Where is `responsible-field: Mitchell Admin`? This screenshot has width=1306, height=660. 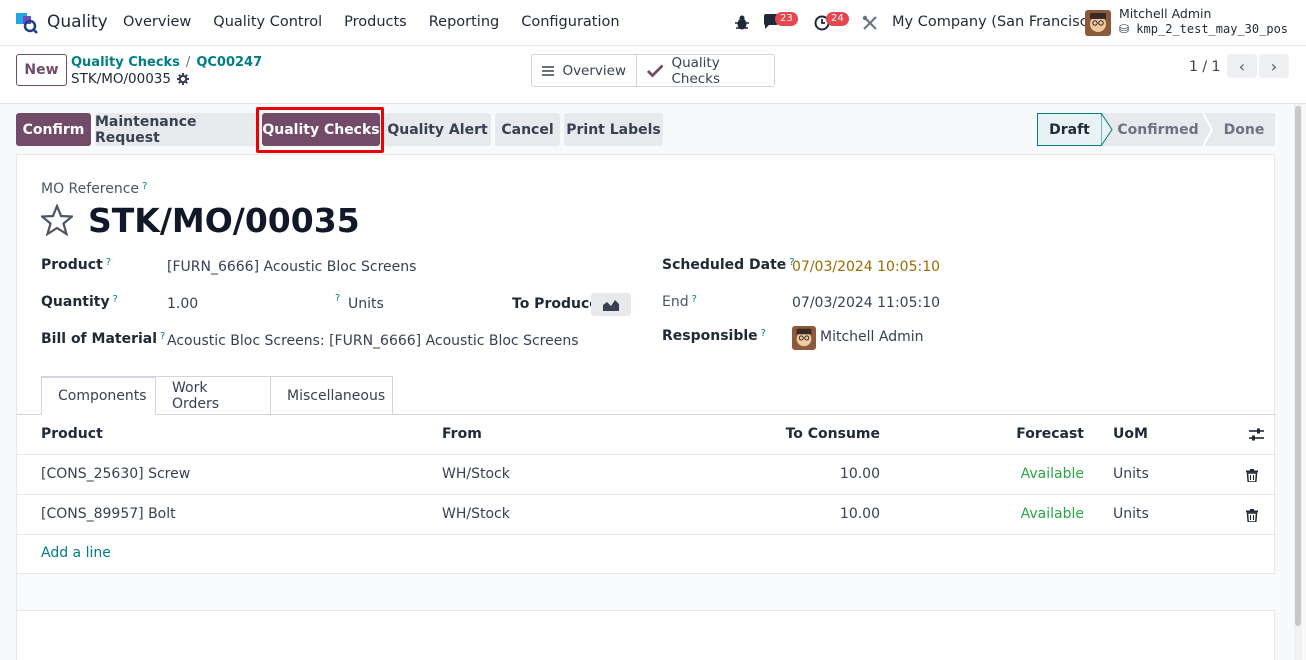 responsible-field: Mitchell Admin is located at coordinates (872, 337).